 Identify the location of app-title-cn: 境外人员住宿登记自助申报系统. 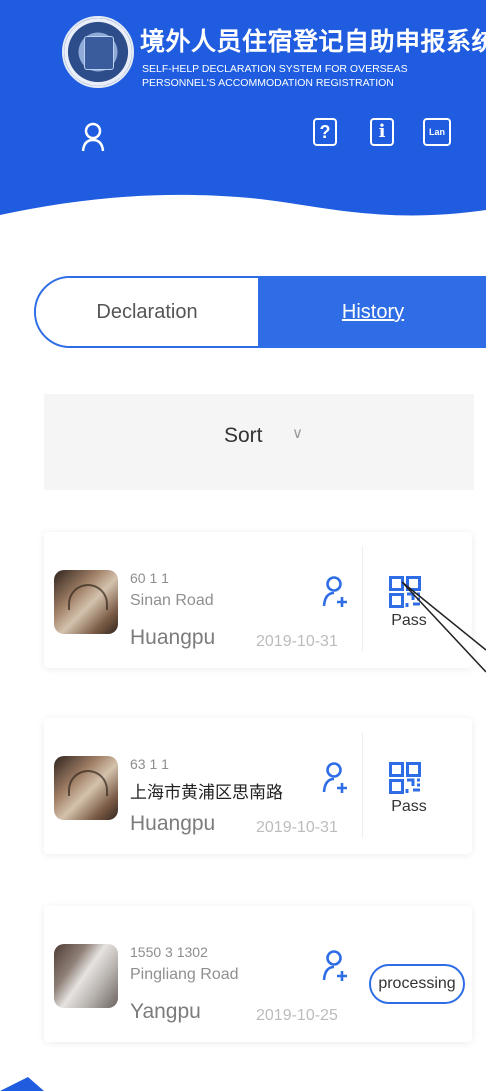
(313, 42).